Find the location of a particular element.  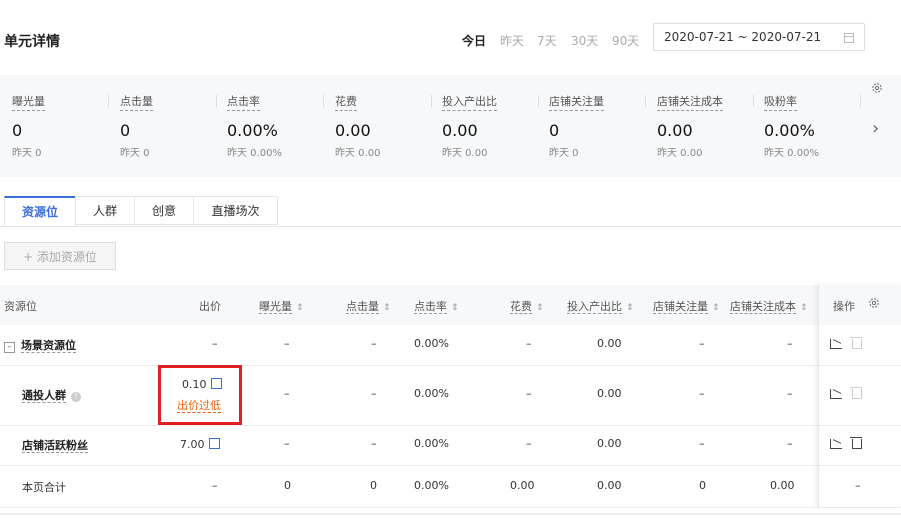

cell-cost: – is located at coordinates (529, 343).